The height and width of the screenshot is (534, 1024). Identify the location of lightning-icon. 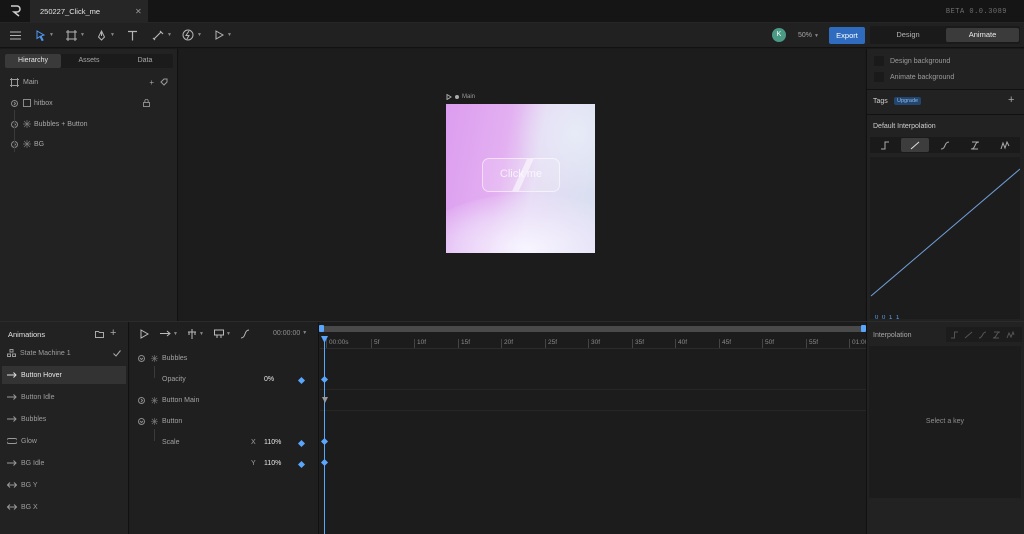
(188, 35).